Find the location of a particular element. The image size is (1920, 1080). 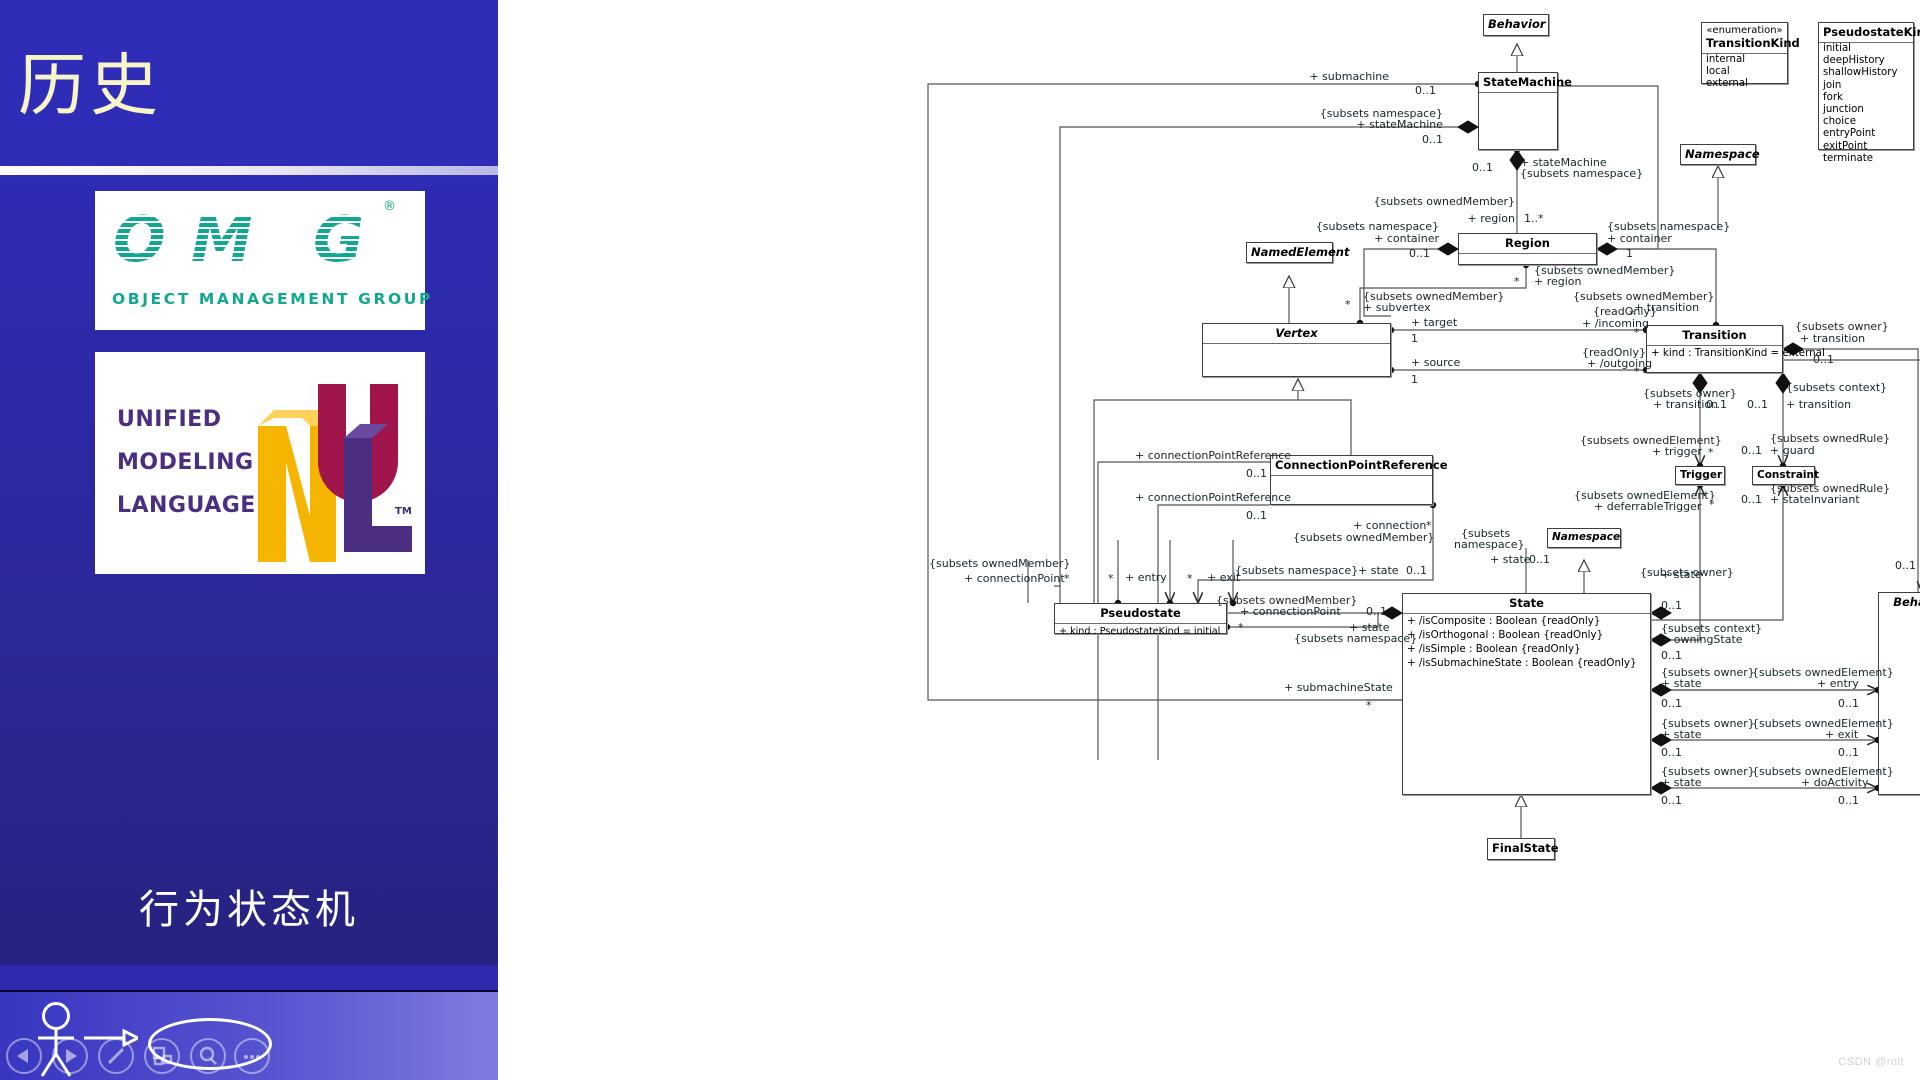

attribute-kind: + kind : PseudostateKind = initial is located at coordinates (1140, 631).